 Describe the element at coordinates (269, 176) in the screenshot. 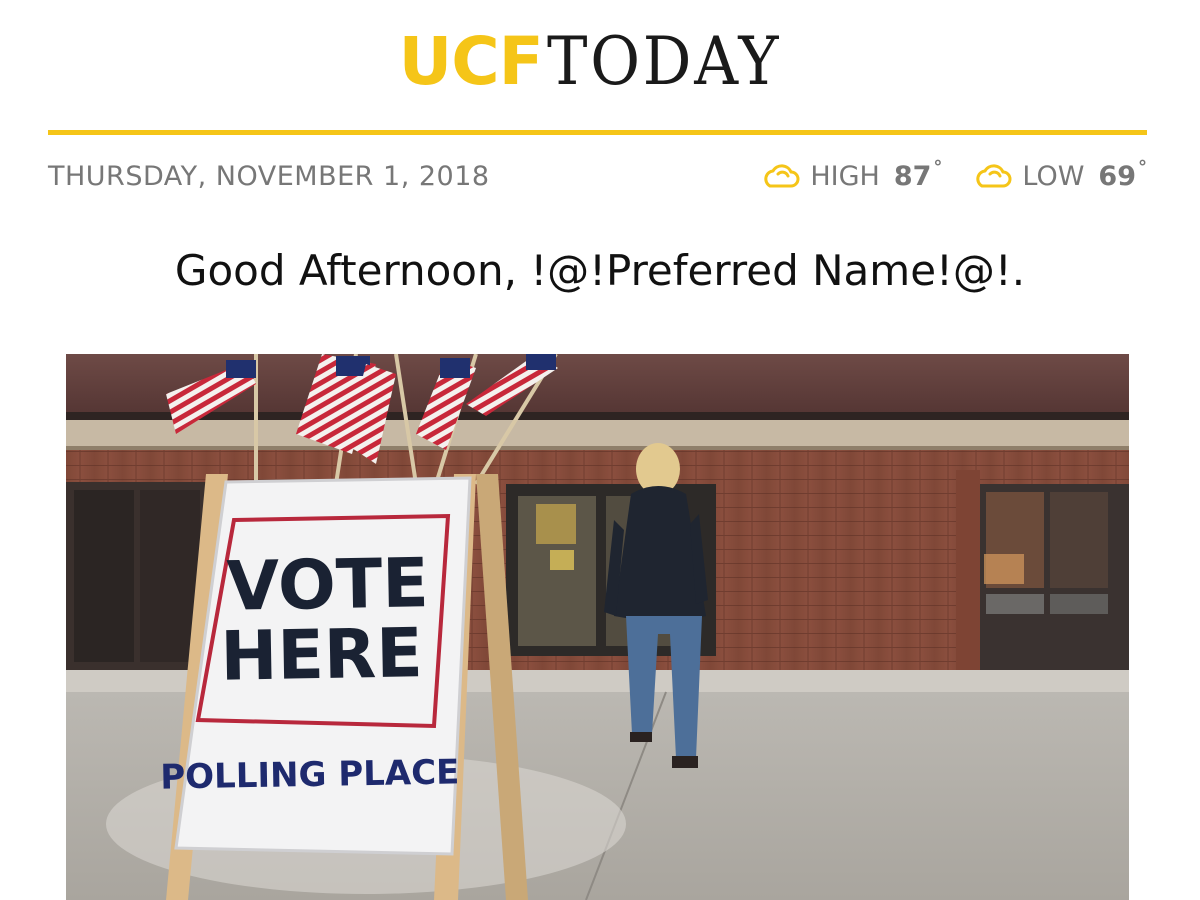

I see `issue-date: THURSDAY, NOVEMBER 1, 2018` at that location.